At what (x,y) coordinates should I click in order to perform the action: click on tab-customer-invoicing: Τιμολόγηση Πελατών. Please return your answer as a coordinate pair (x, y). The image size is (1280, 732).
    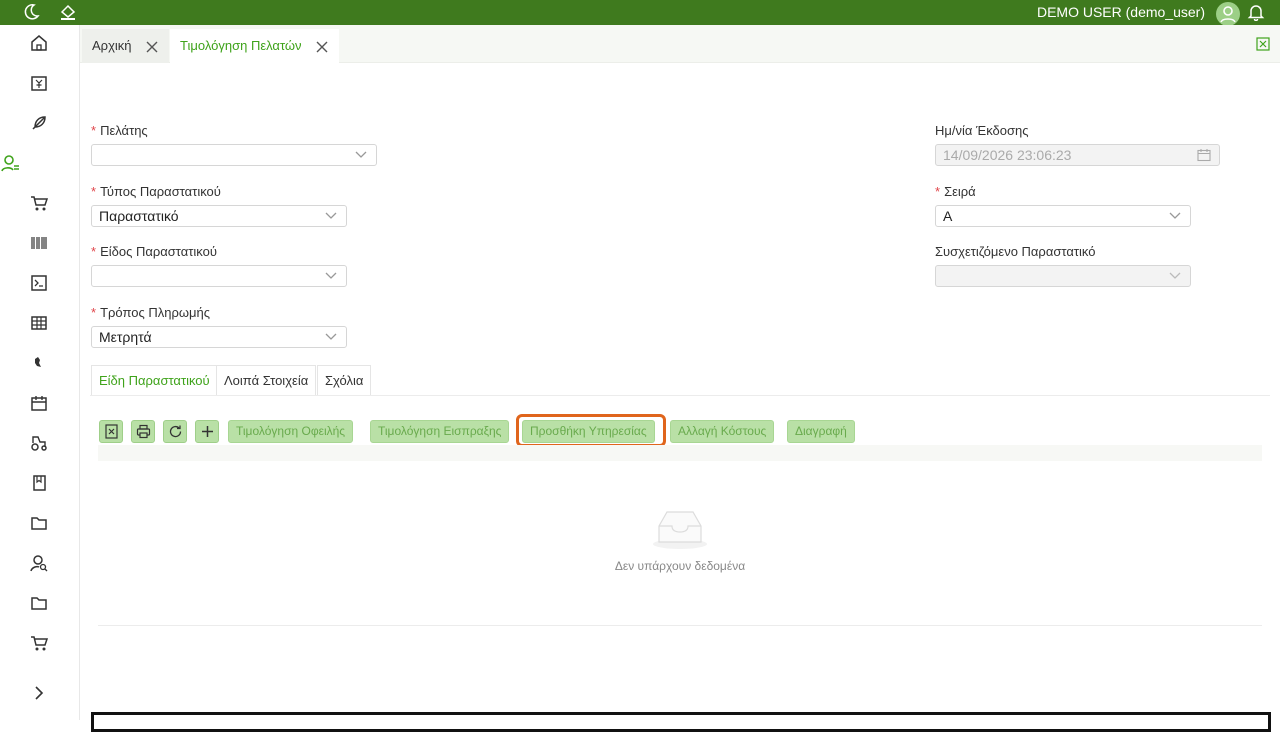
    Looking at the image, I should click on (255, 46).